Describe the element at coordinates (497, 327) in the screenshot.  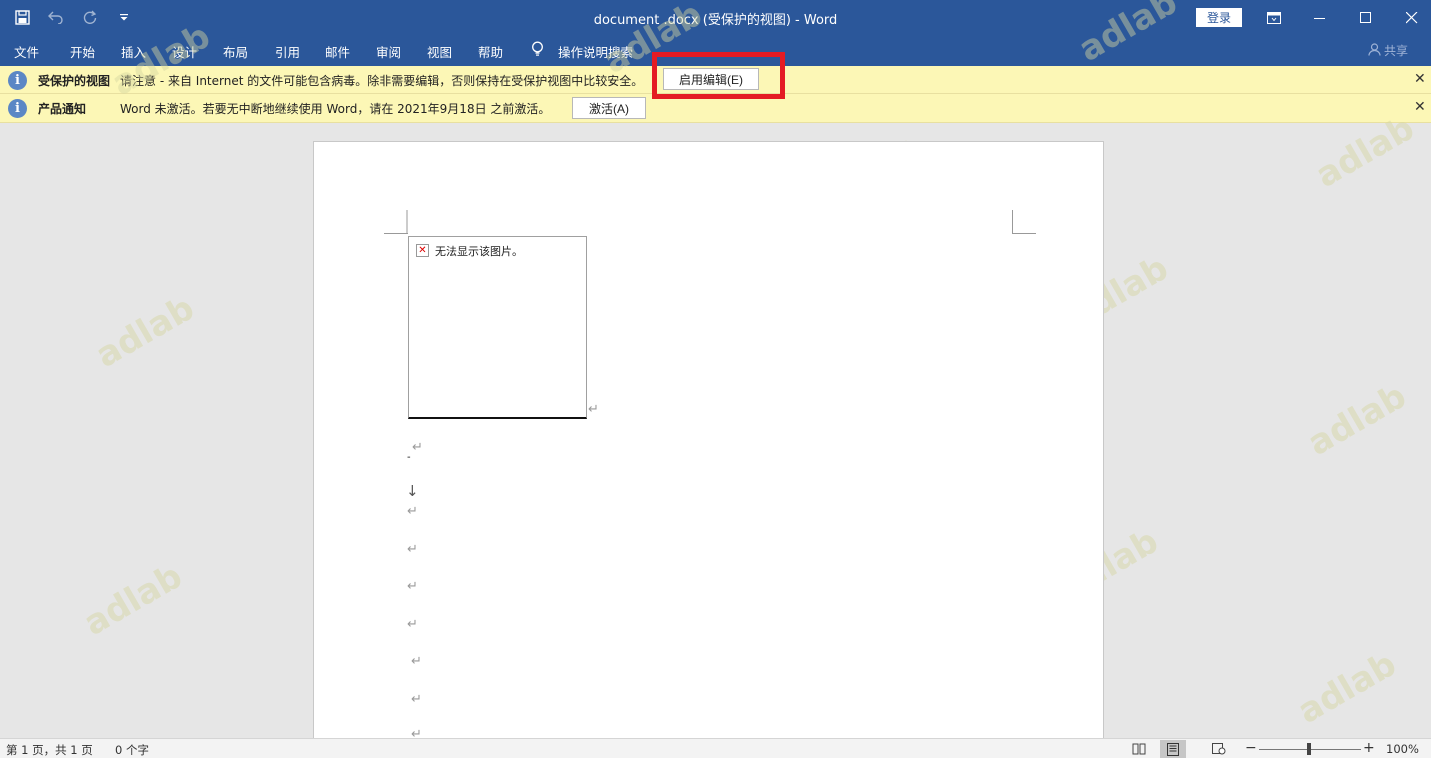
I see `broken-image-placeholder: ✕ 无法显示该图片。` at that location.